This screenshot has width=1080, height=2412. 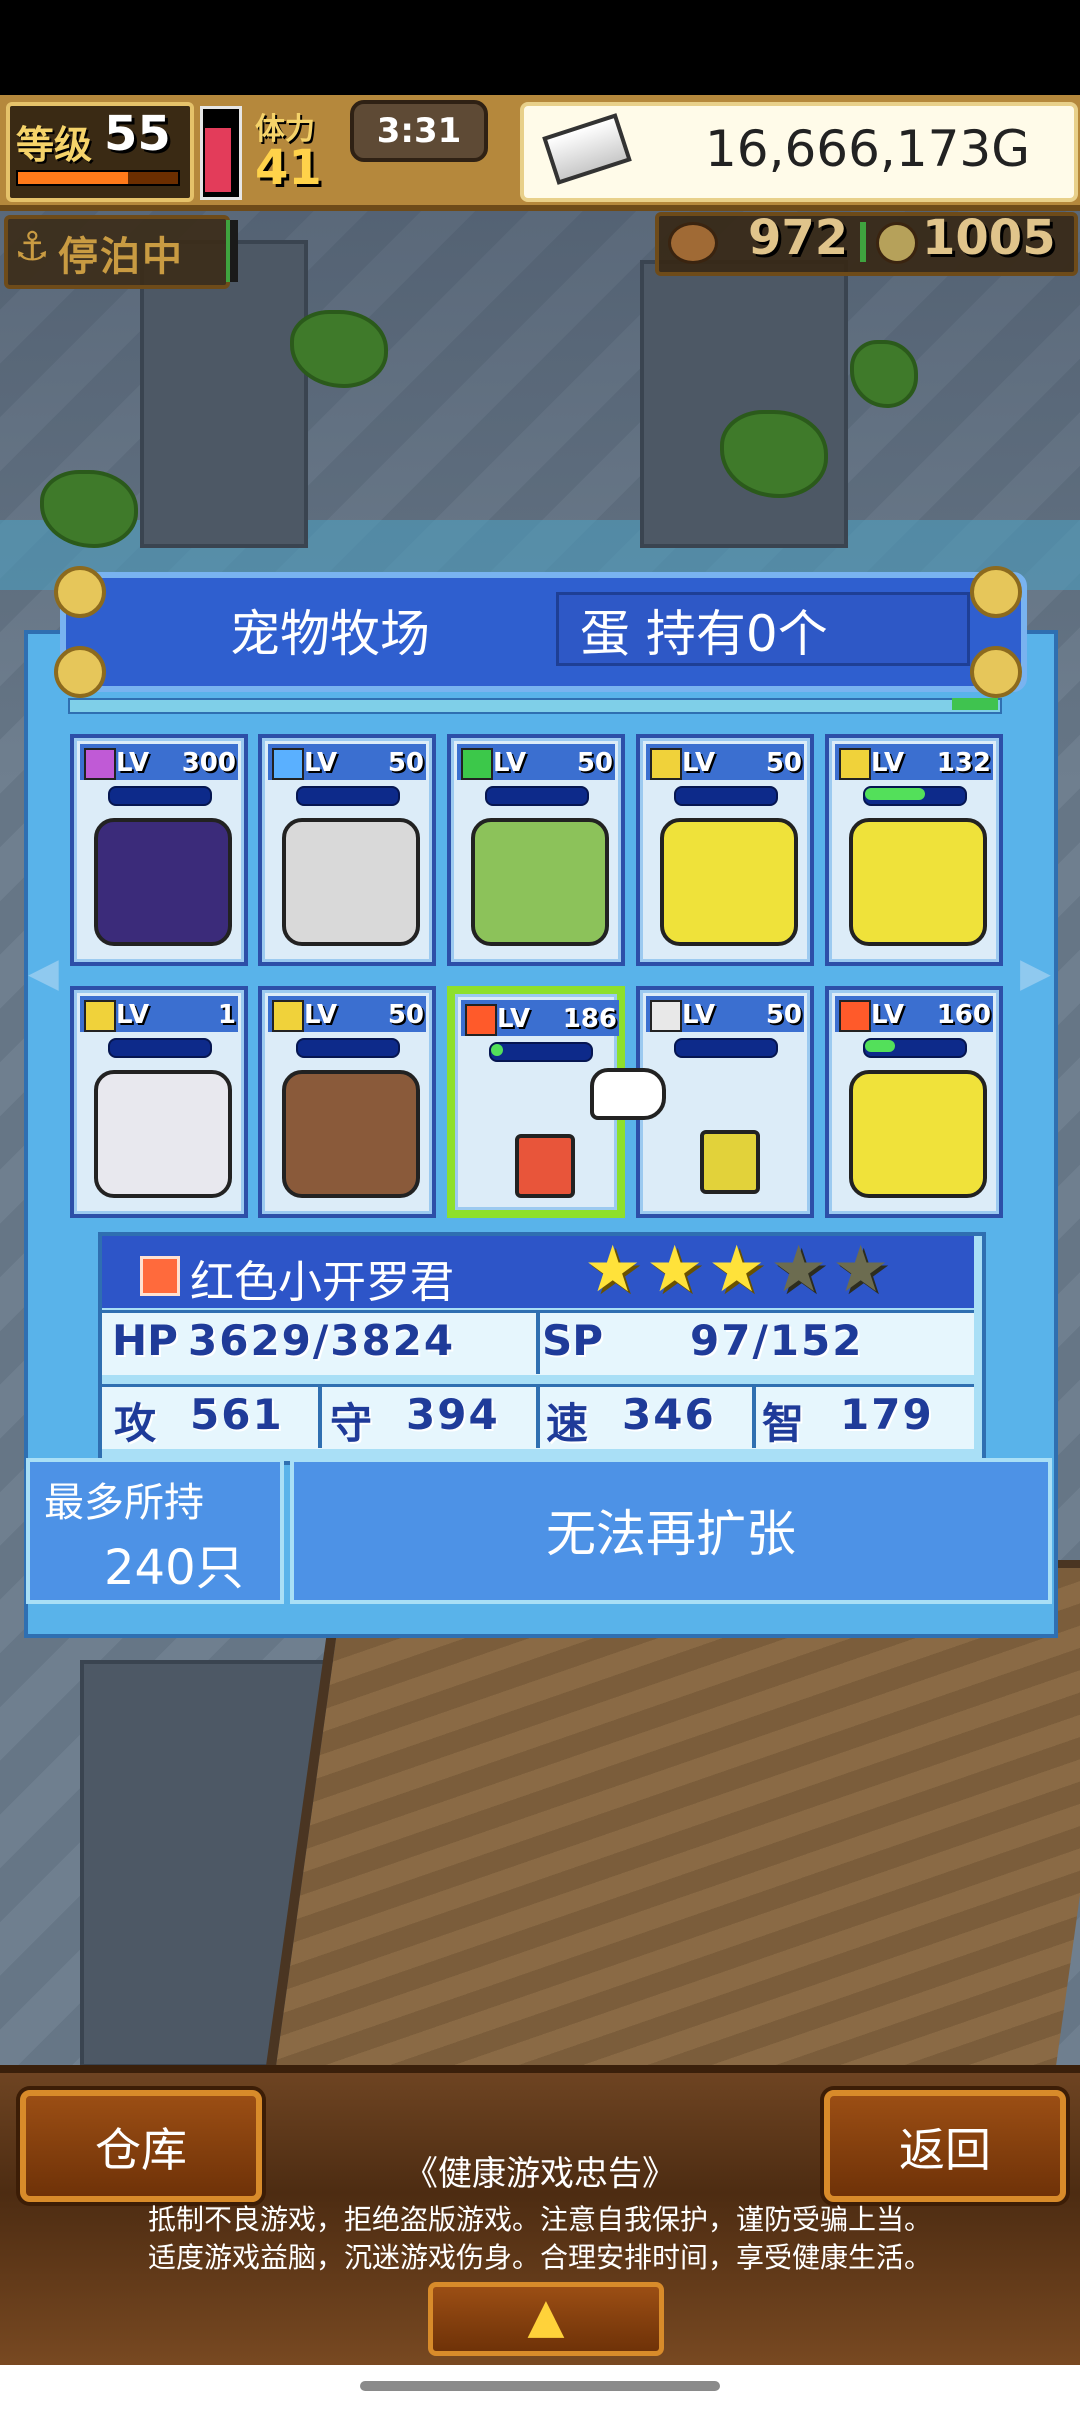 I want to click on scrollbar-thumb, so click(x=975, y=704).